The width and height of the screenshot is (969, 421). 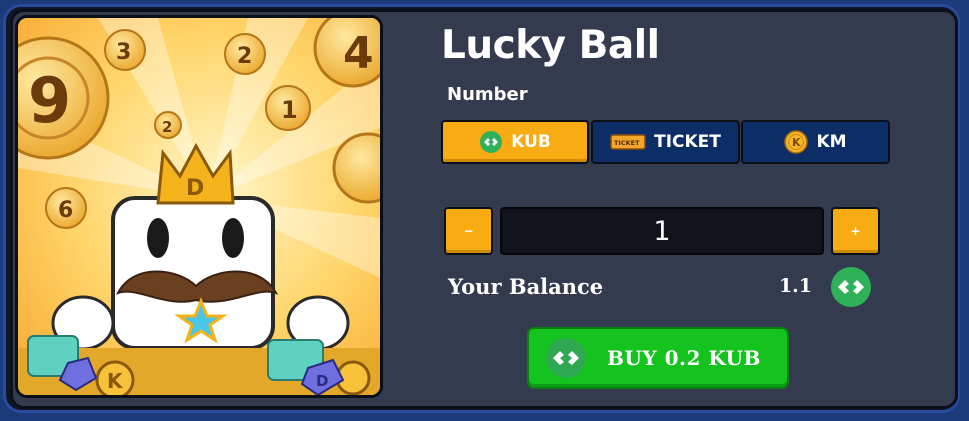 I want to click on svg-text: 6, so click(x=65, y=210).